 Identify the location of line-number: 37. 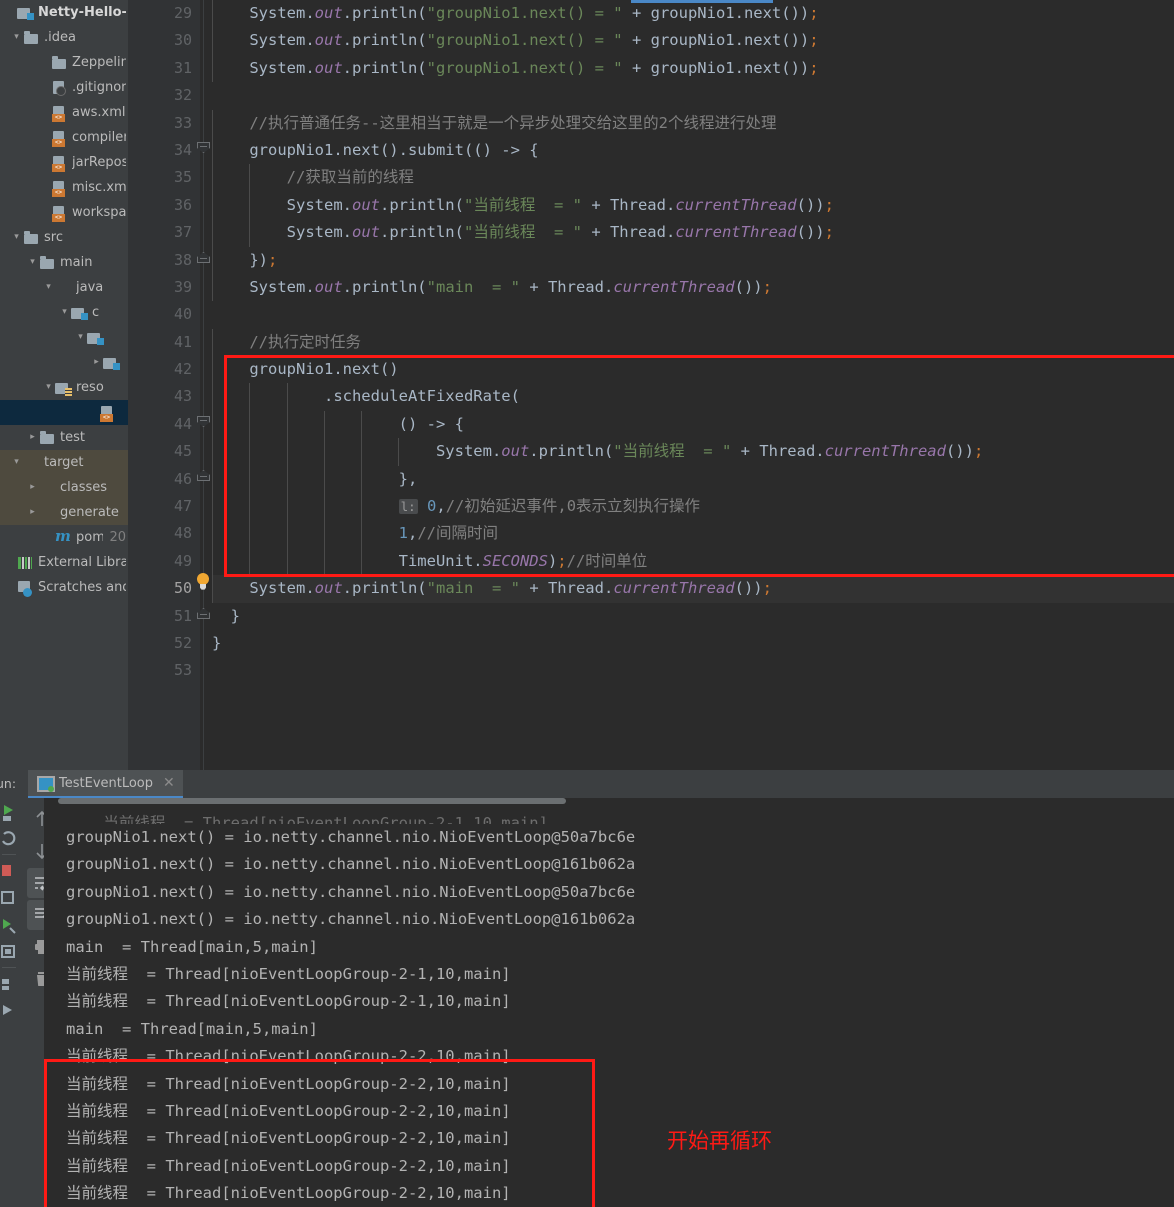
(164, 232).